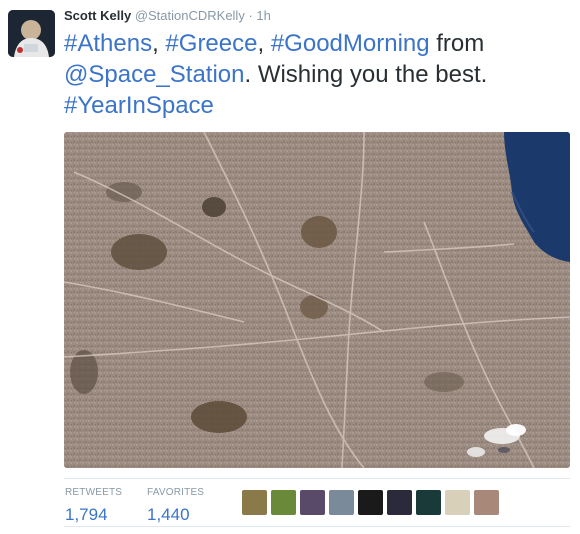  I want to click on retweets-stat: RETWEETS 1,794, so click(93, 507).